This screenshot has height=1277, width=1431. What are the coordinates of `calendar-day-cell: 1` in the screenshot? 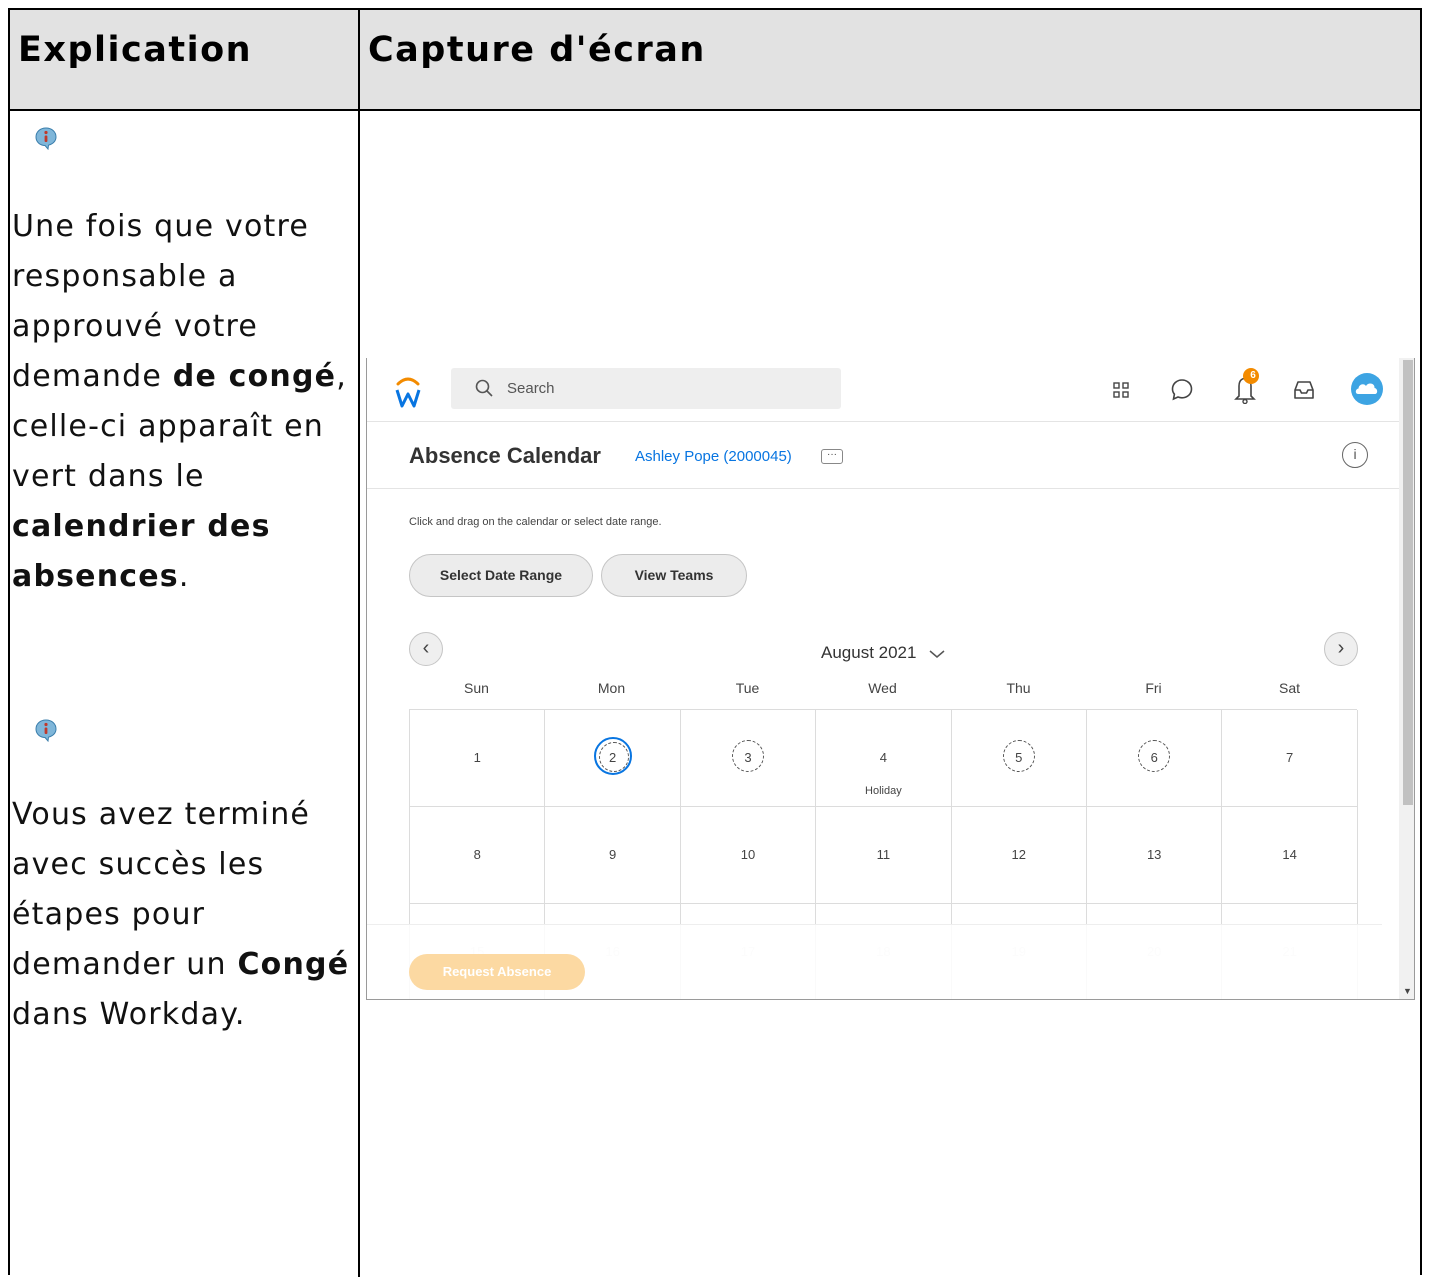 It's located at (478, 758).